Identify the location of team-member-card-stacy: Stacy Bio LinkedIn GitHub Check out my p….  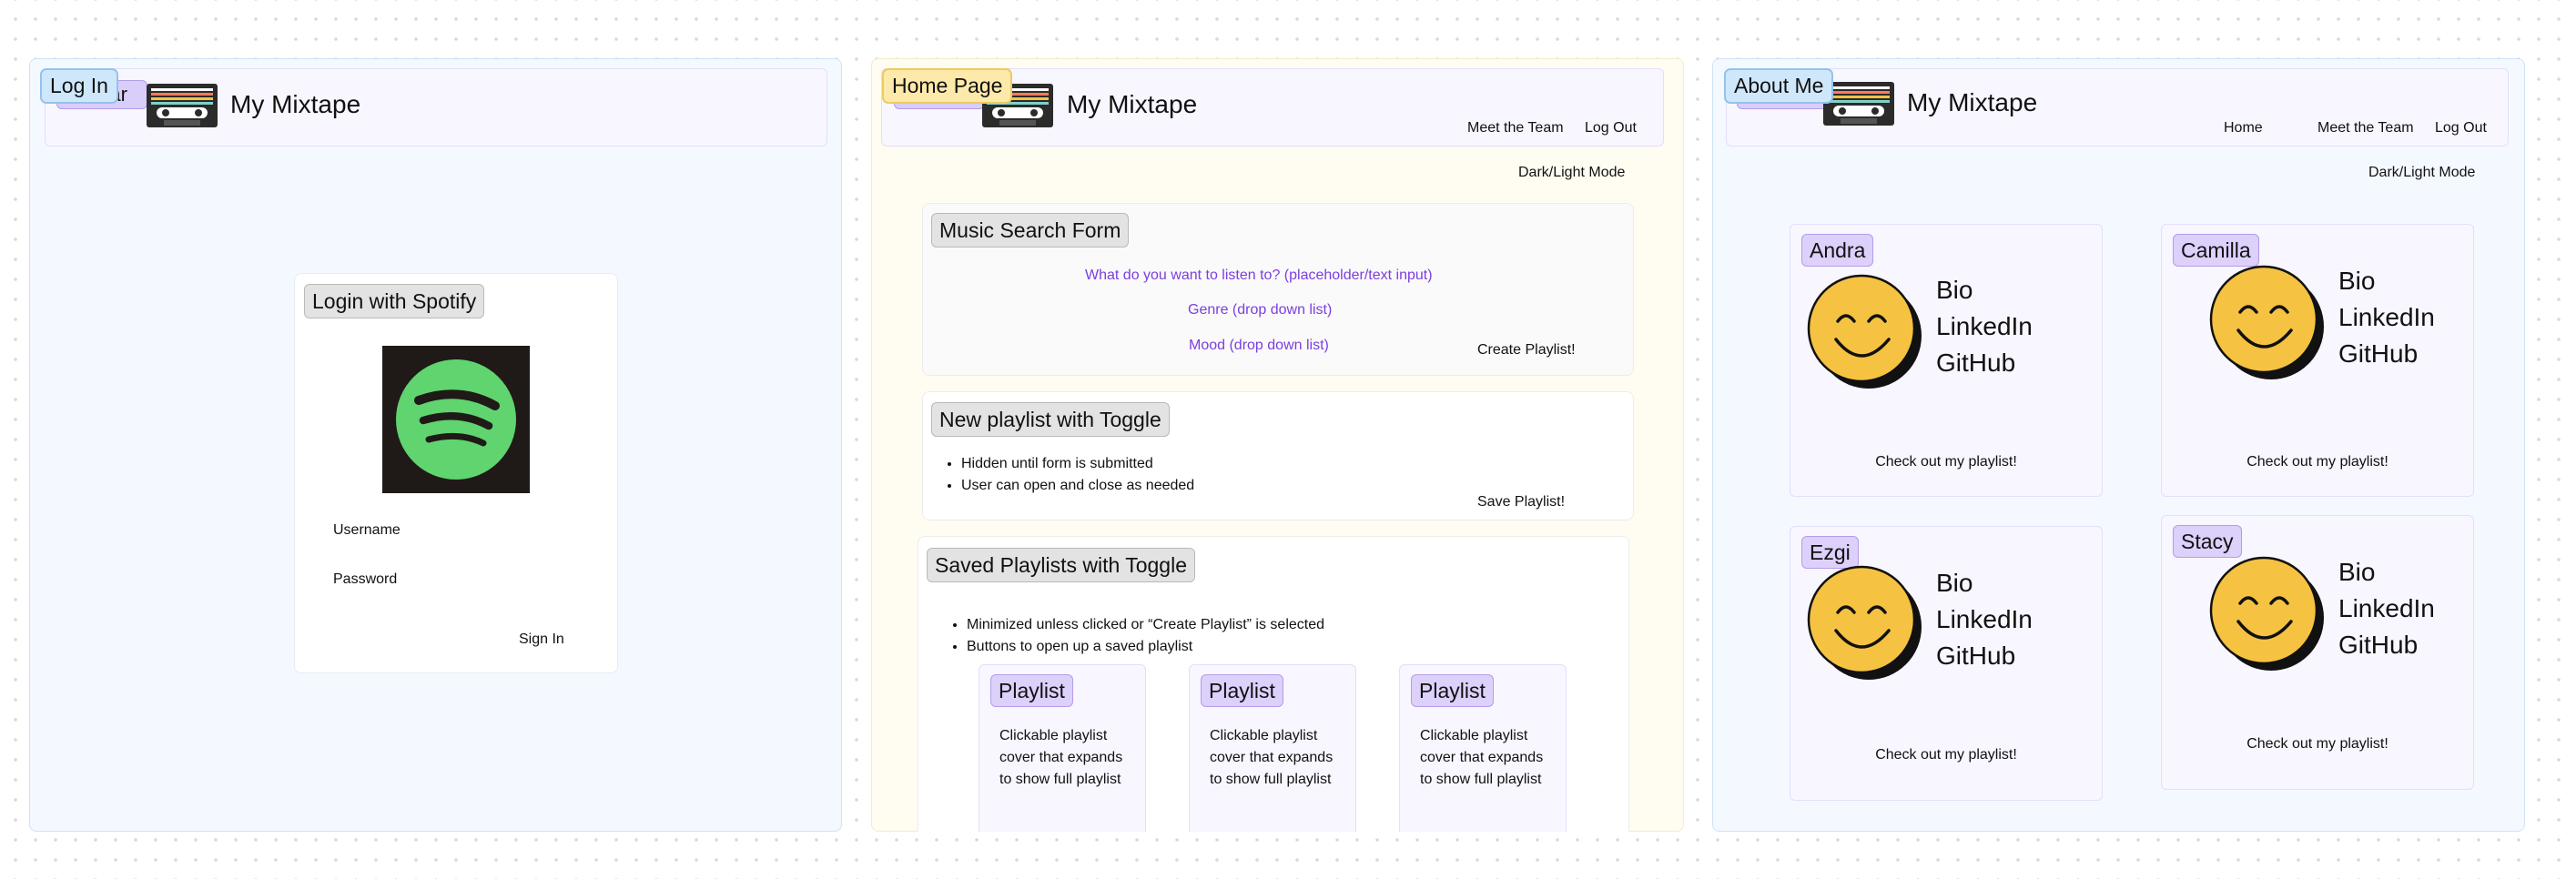
(2317, 652).